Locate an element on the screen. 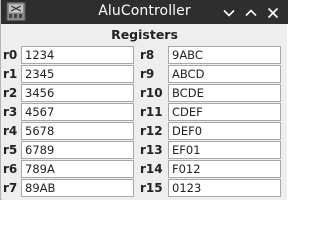 The height and width of the screenshot is (240, 320). close-button is located at coordinates (273, 12).